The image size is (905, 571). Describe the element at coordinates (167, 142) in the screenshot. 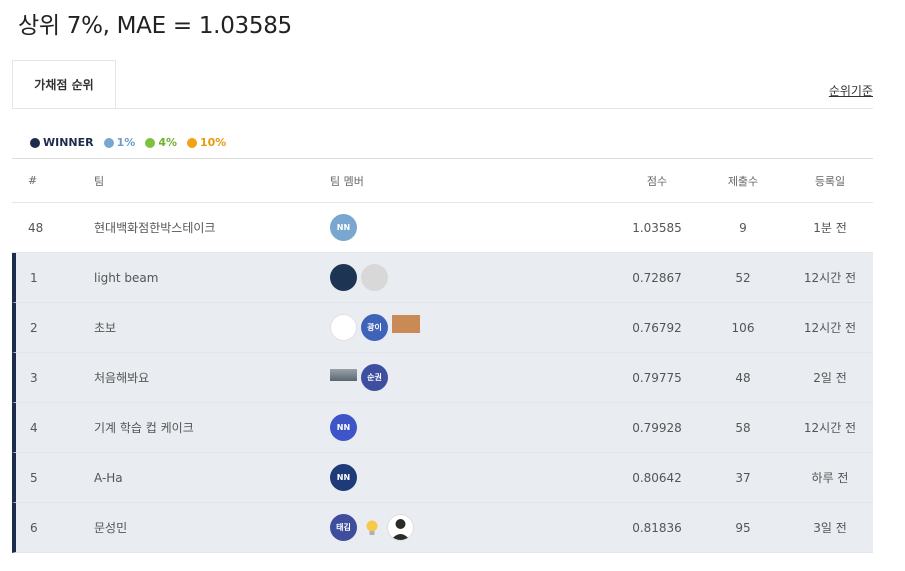

I see `legend-label: 4%` at that location.